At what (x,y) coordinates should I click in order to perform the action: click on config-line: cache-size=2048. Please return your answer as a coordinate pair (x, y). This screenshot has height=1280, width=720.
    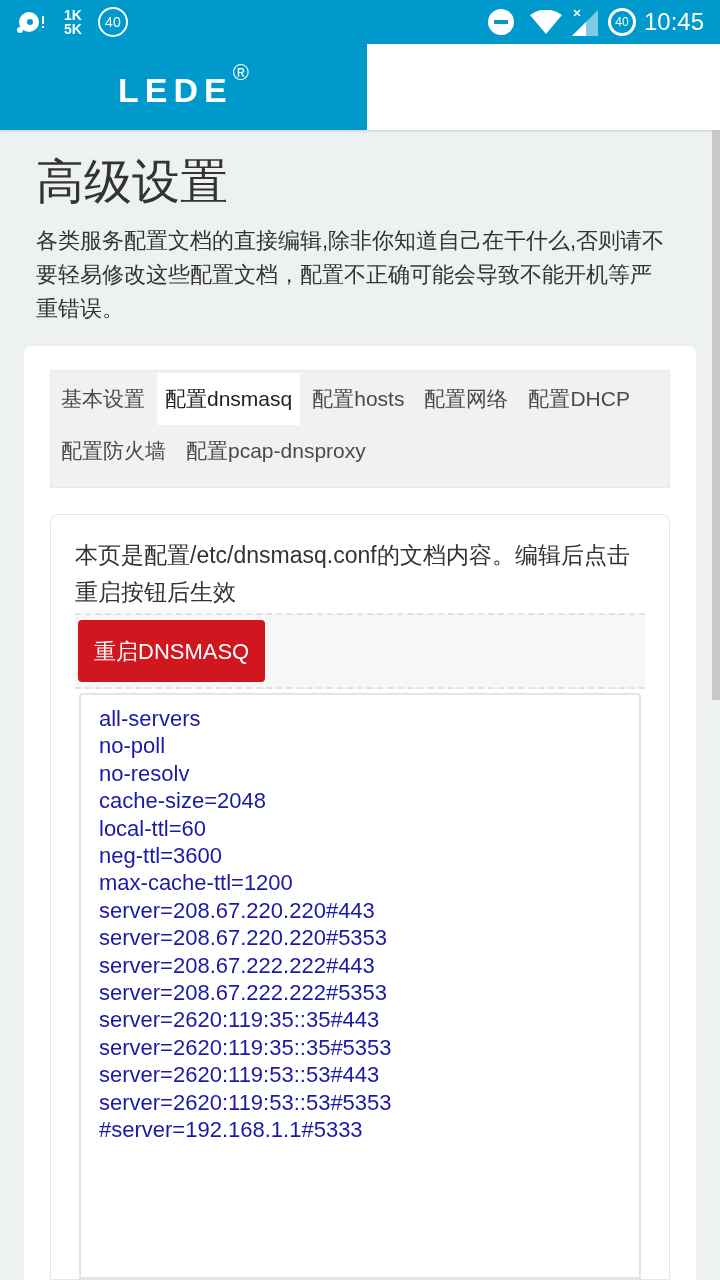
    Looking at the image, I should click on (183, 801).